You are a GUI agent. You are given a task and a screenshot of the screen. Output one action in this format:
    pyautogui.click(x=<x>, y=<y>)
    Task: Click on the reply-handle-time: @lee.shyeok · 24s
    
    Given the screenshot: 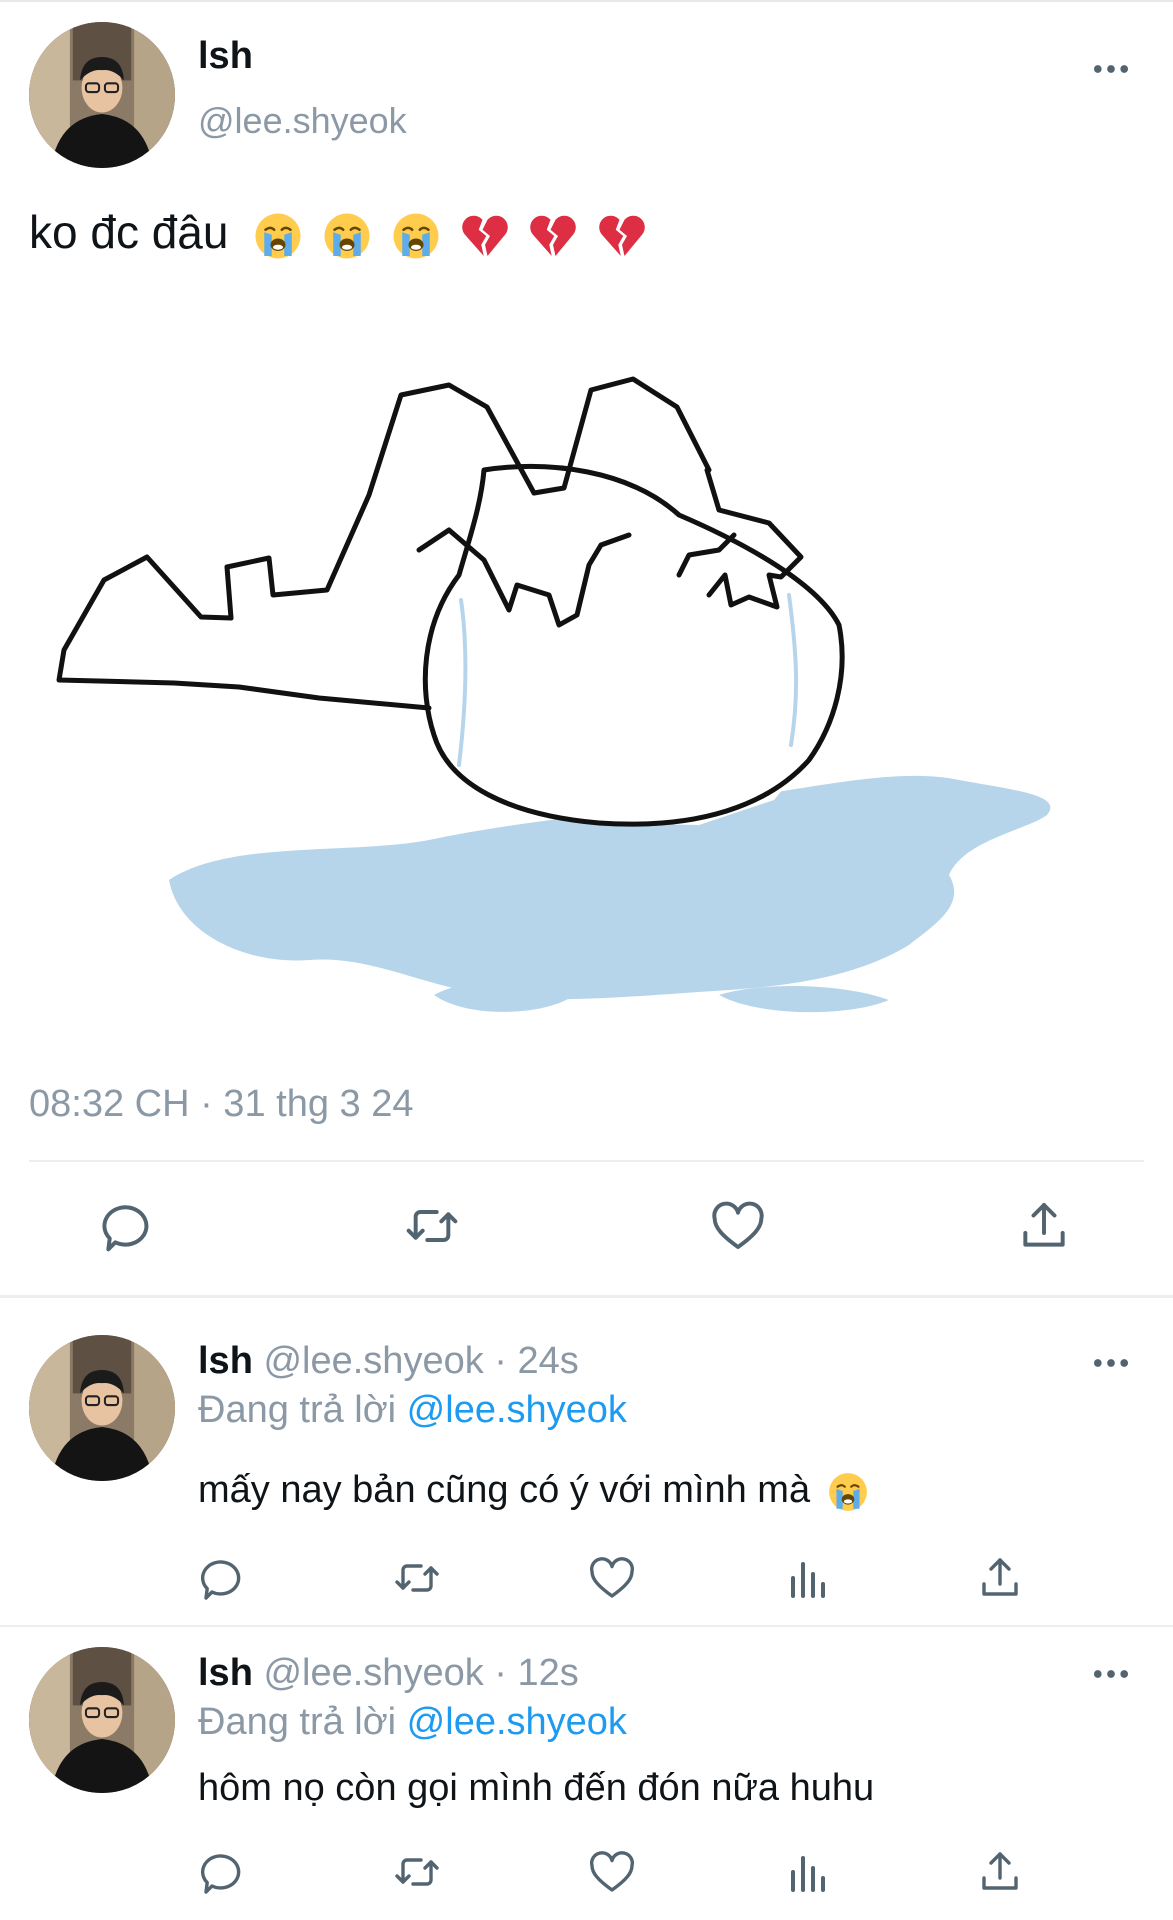 What is the action you would take?
    pyautogui.click(x=420, y=1361)
    